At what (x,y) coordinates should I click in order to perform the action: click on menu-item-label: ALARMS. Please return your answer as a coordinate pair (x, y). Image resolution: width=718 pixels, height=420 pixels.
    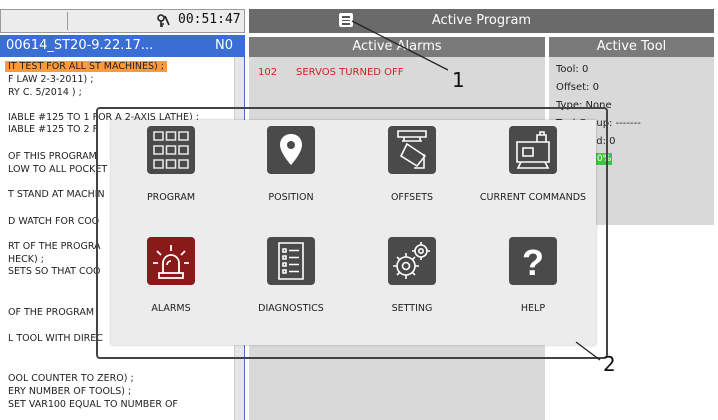
    Looking at the image, I should click on (171, 308).